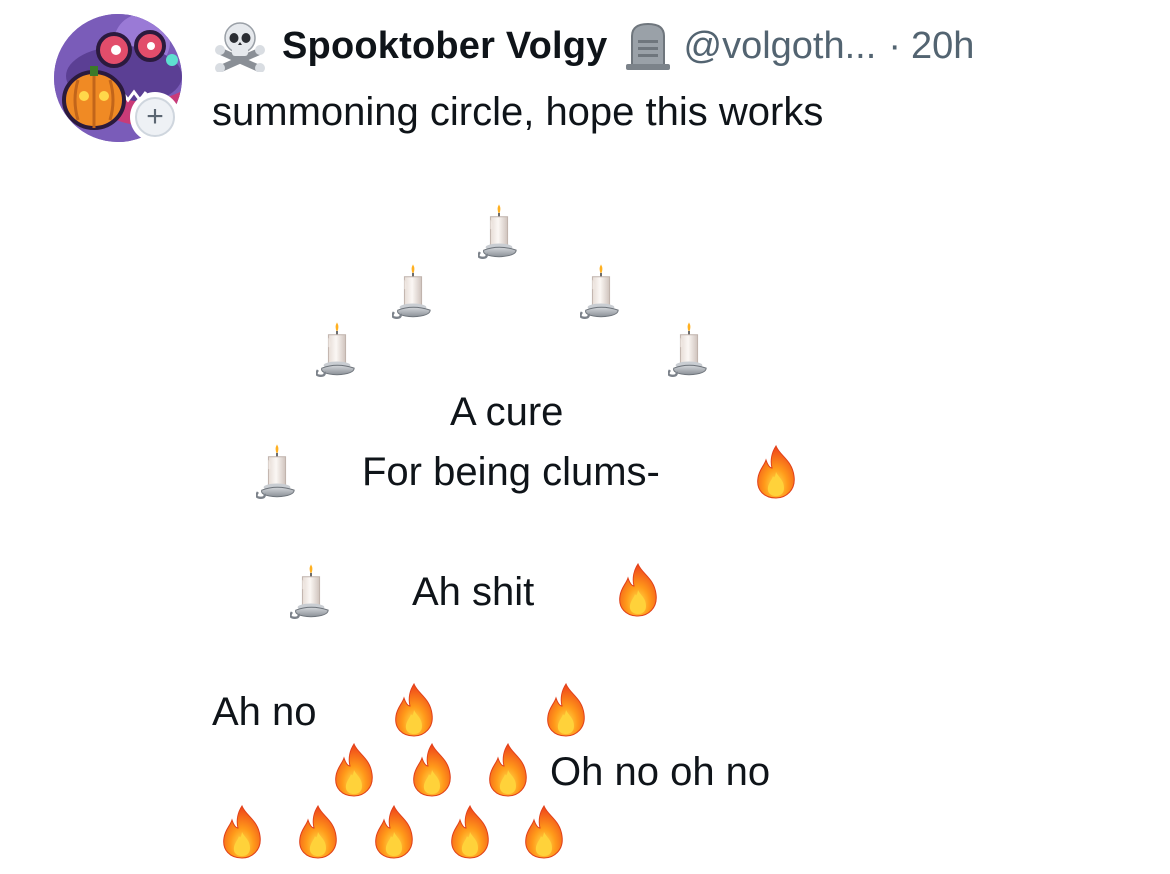 This screenshot has height=874, width=1170. What do you see at coordinates (240, 46) in the screenshot?
I see `skull-crossbones-icon` at bounding box center [240, 46].